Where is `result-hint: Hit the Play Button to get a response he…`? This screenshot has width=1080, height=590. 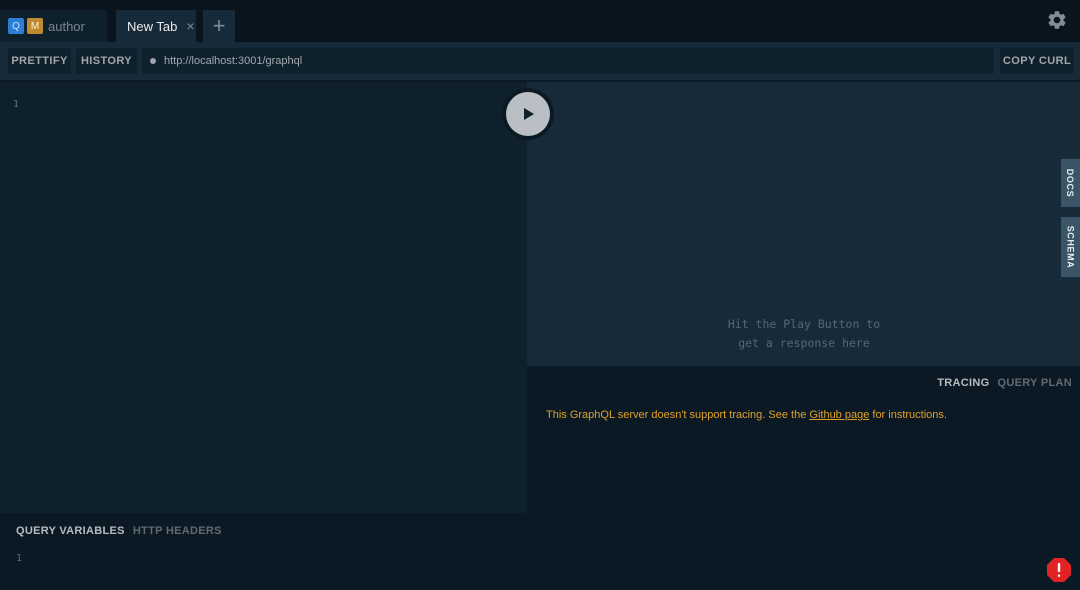
result-hint: Hit the Play Button to get a response he… is located at coordinates (804, 334).